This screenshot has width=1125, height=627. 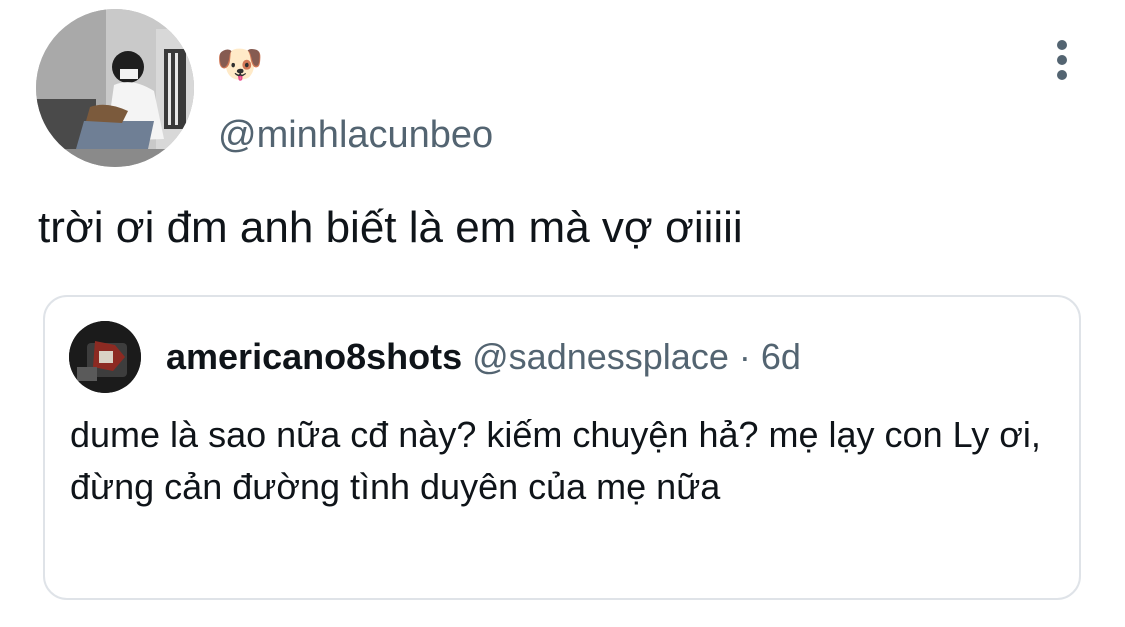 I want to click on quoted-timestamp: 6d, so click(x=781, y=356).